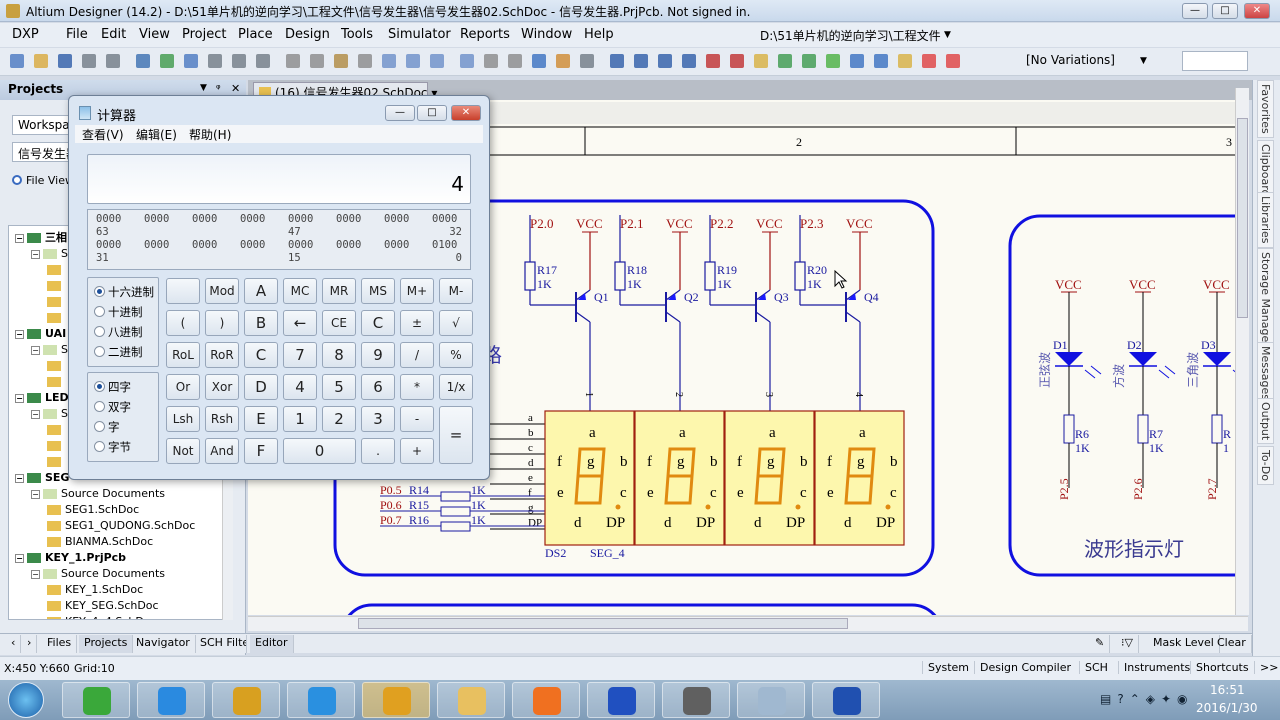 The height and width of the screenshot is (720, 1280). What do you see at coordinates (419, 34) in the screenshot?
I see `menu-simulator: Simulator` at bounding box center [419, 34].